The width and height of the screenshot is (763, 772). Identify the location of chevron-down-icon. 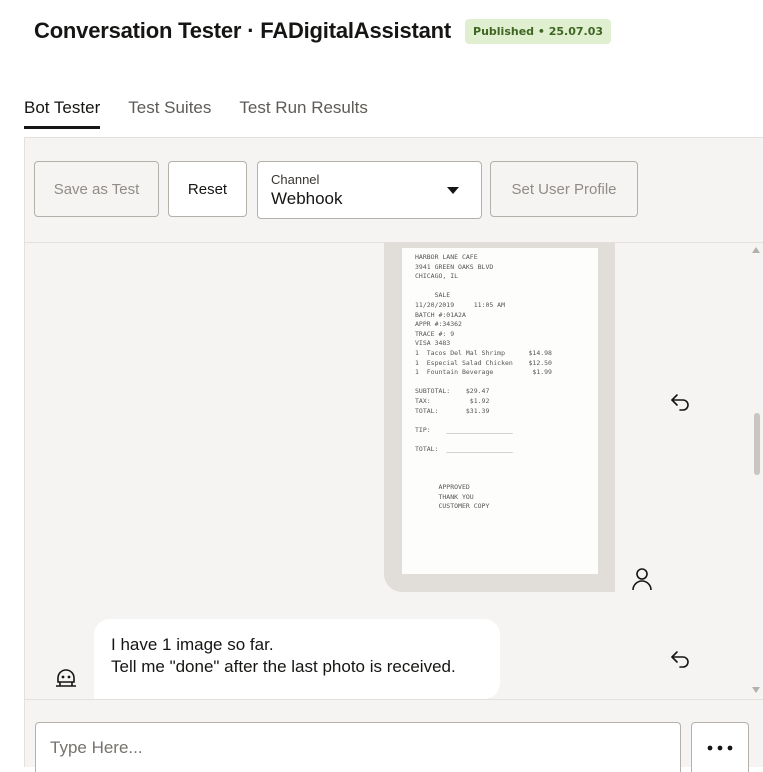
(453, 190).